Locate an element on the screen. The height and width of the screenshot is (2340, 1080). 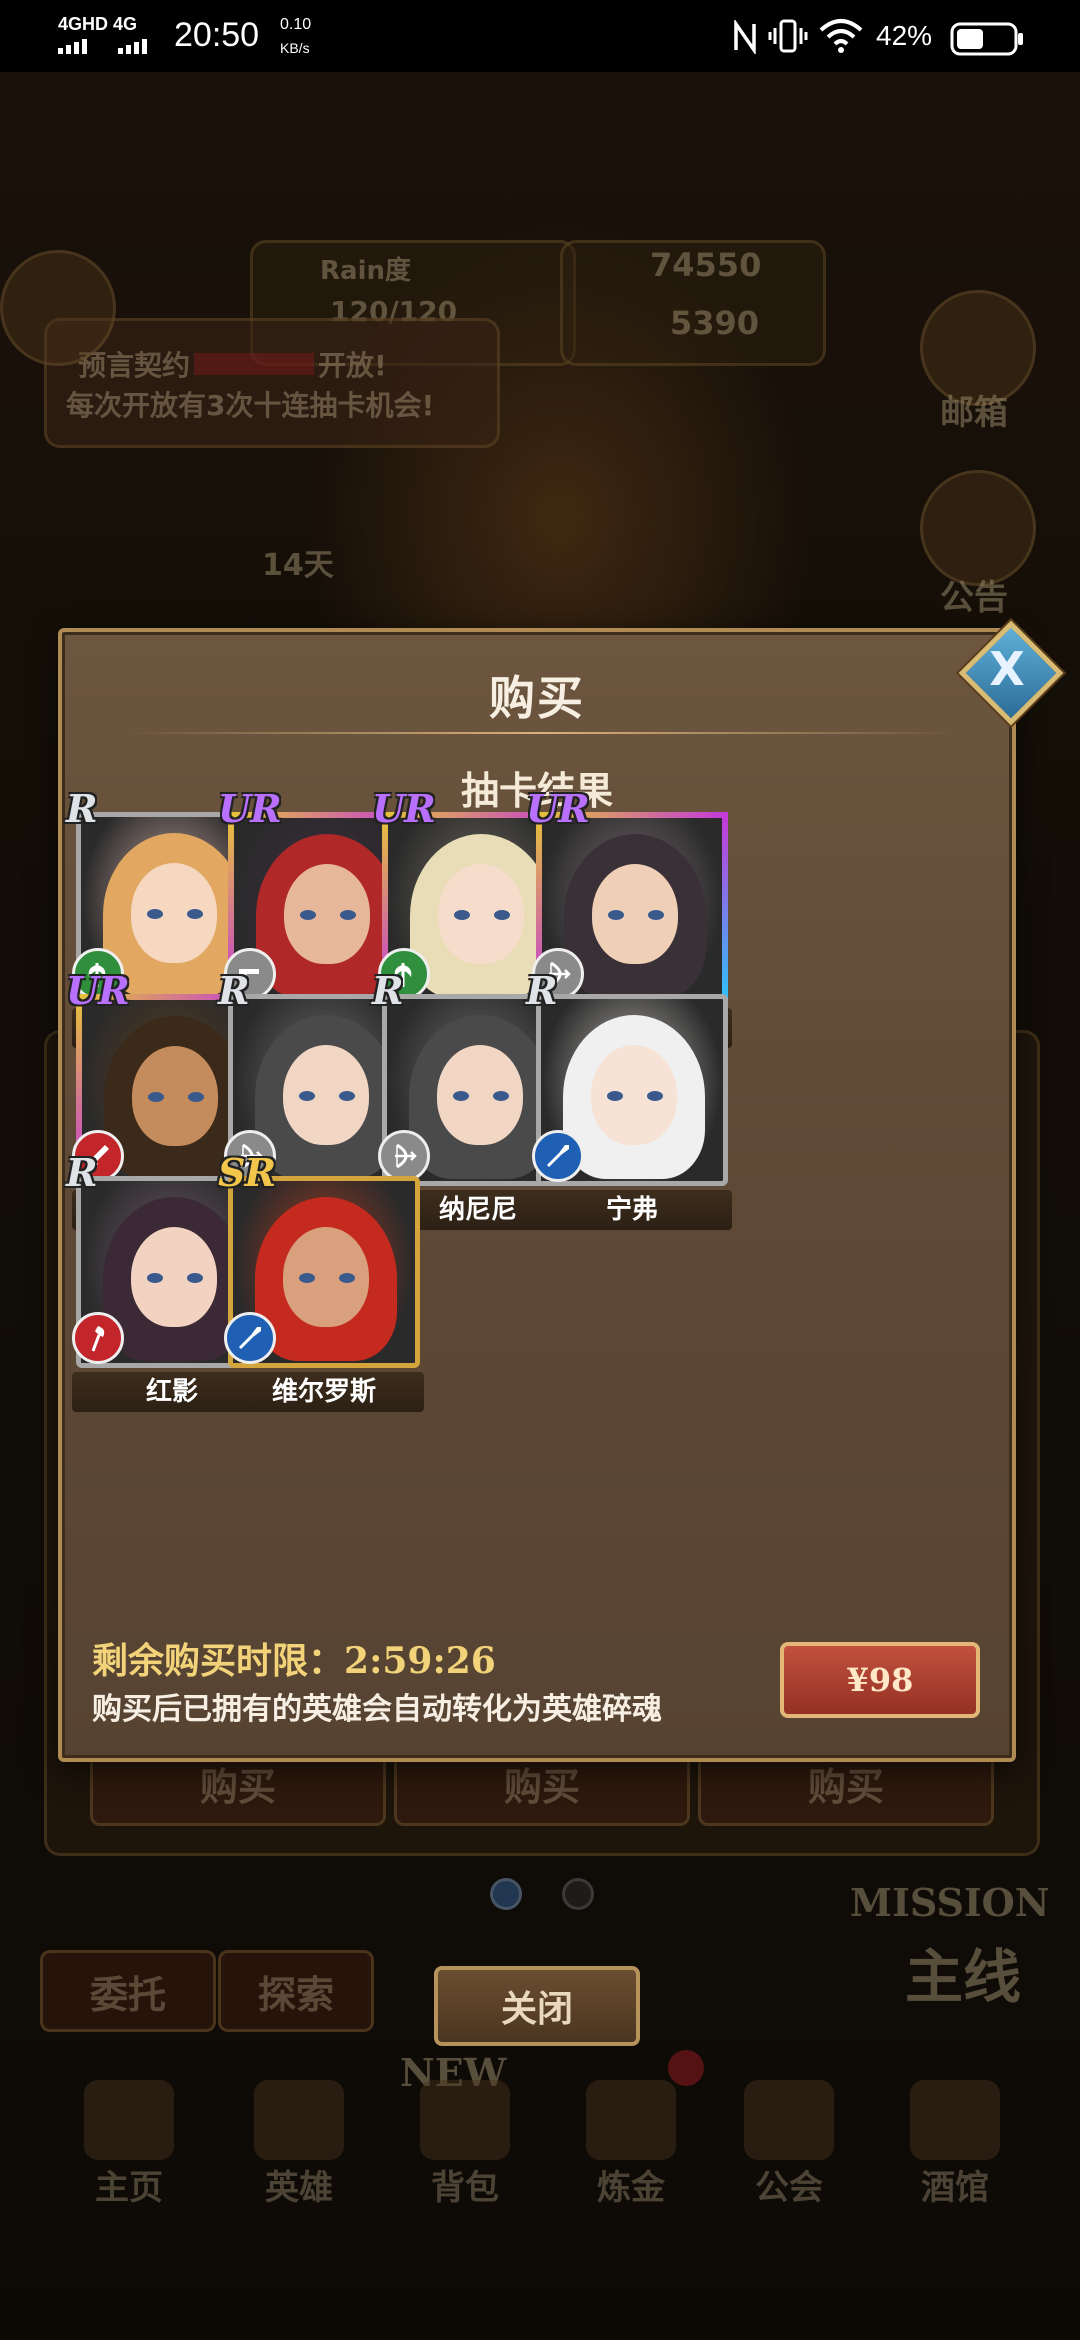
hero-name: 维尔罗斯 is located at coordinates (324, 1392).